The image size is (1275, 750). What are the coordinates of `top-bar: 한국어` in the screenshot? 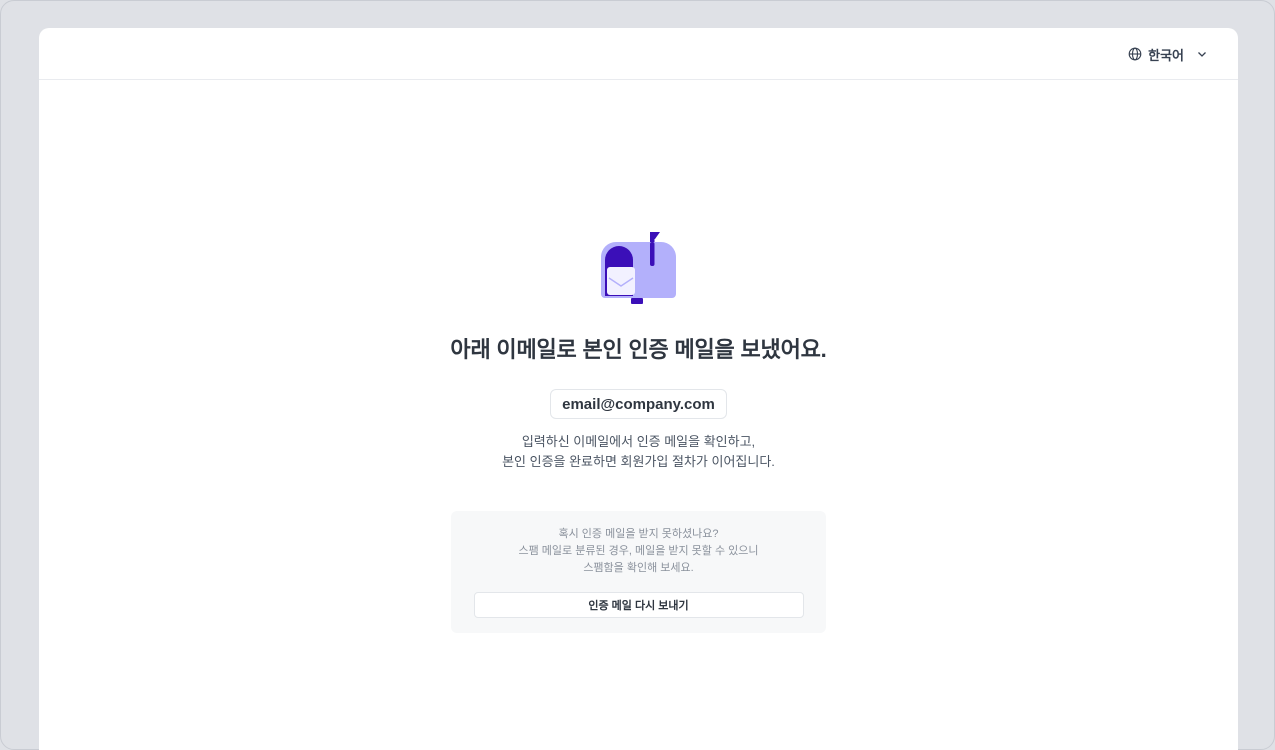 It's located at (638, 54).